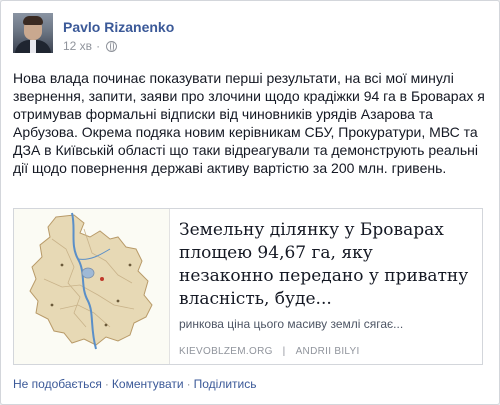 The image size is (500, 405). What do you see at coordinates (33, 46) in the screenshot?
I see `avatar-shirt` at bounding box center [33, 46].